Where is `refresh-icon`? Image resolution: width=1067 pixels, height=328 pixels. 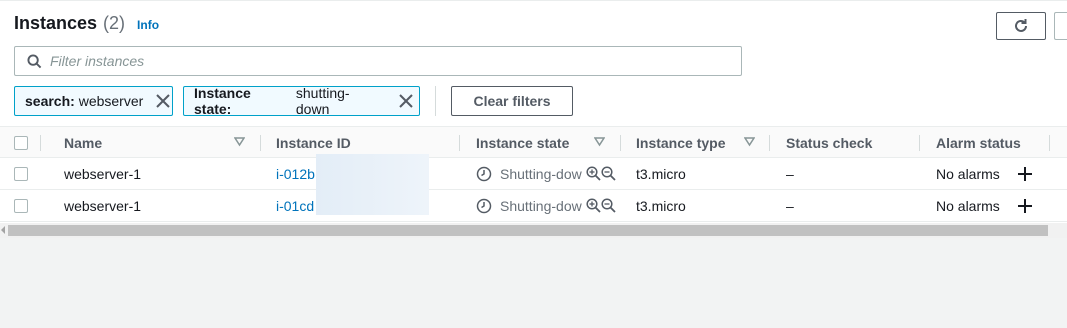
refresh-icon is located at coordinates (1021, 25).